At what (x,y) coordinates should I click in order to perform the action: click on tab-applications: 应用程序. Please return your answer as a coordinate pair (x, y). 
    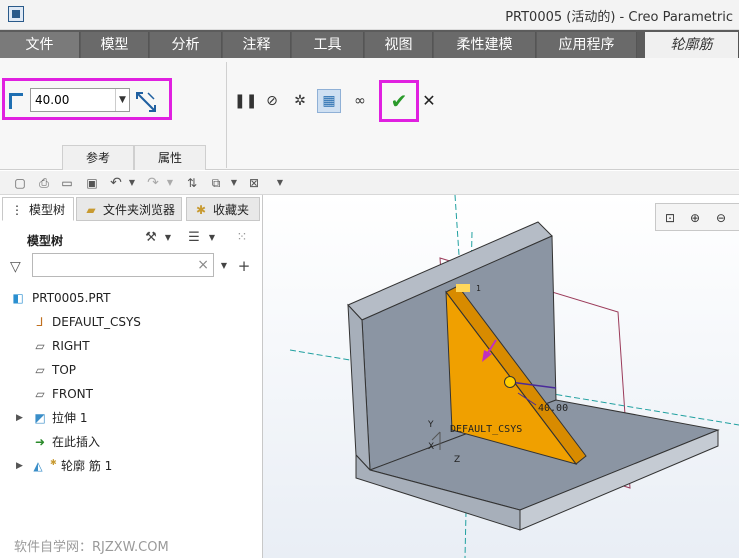
    Looking at the image, I should click on (587, 45).